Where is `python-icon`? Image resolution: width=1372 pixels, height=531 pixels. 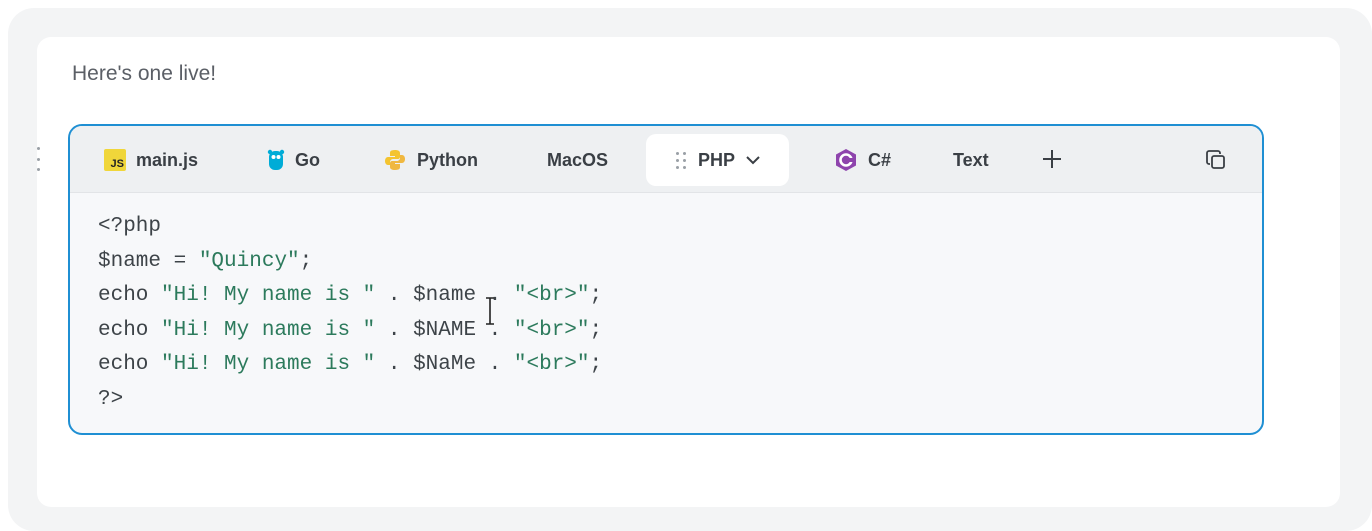 python-icon is located at coordinates (395, 160).